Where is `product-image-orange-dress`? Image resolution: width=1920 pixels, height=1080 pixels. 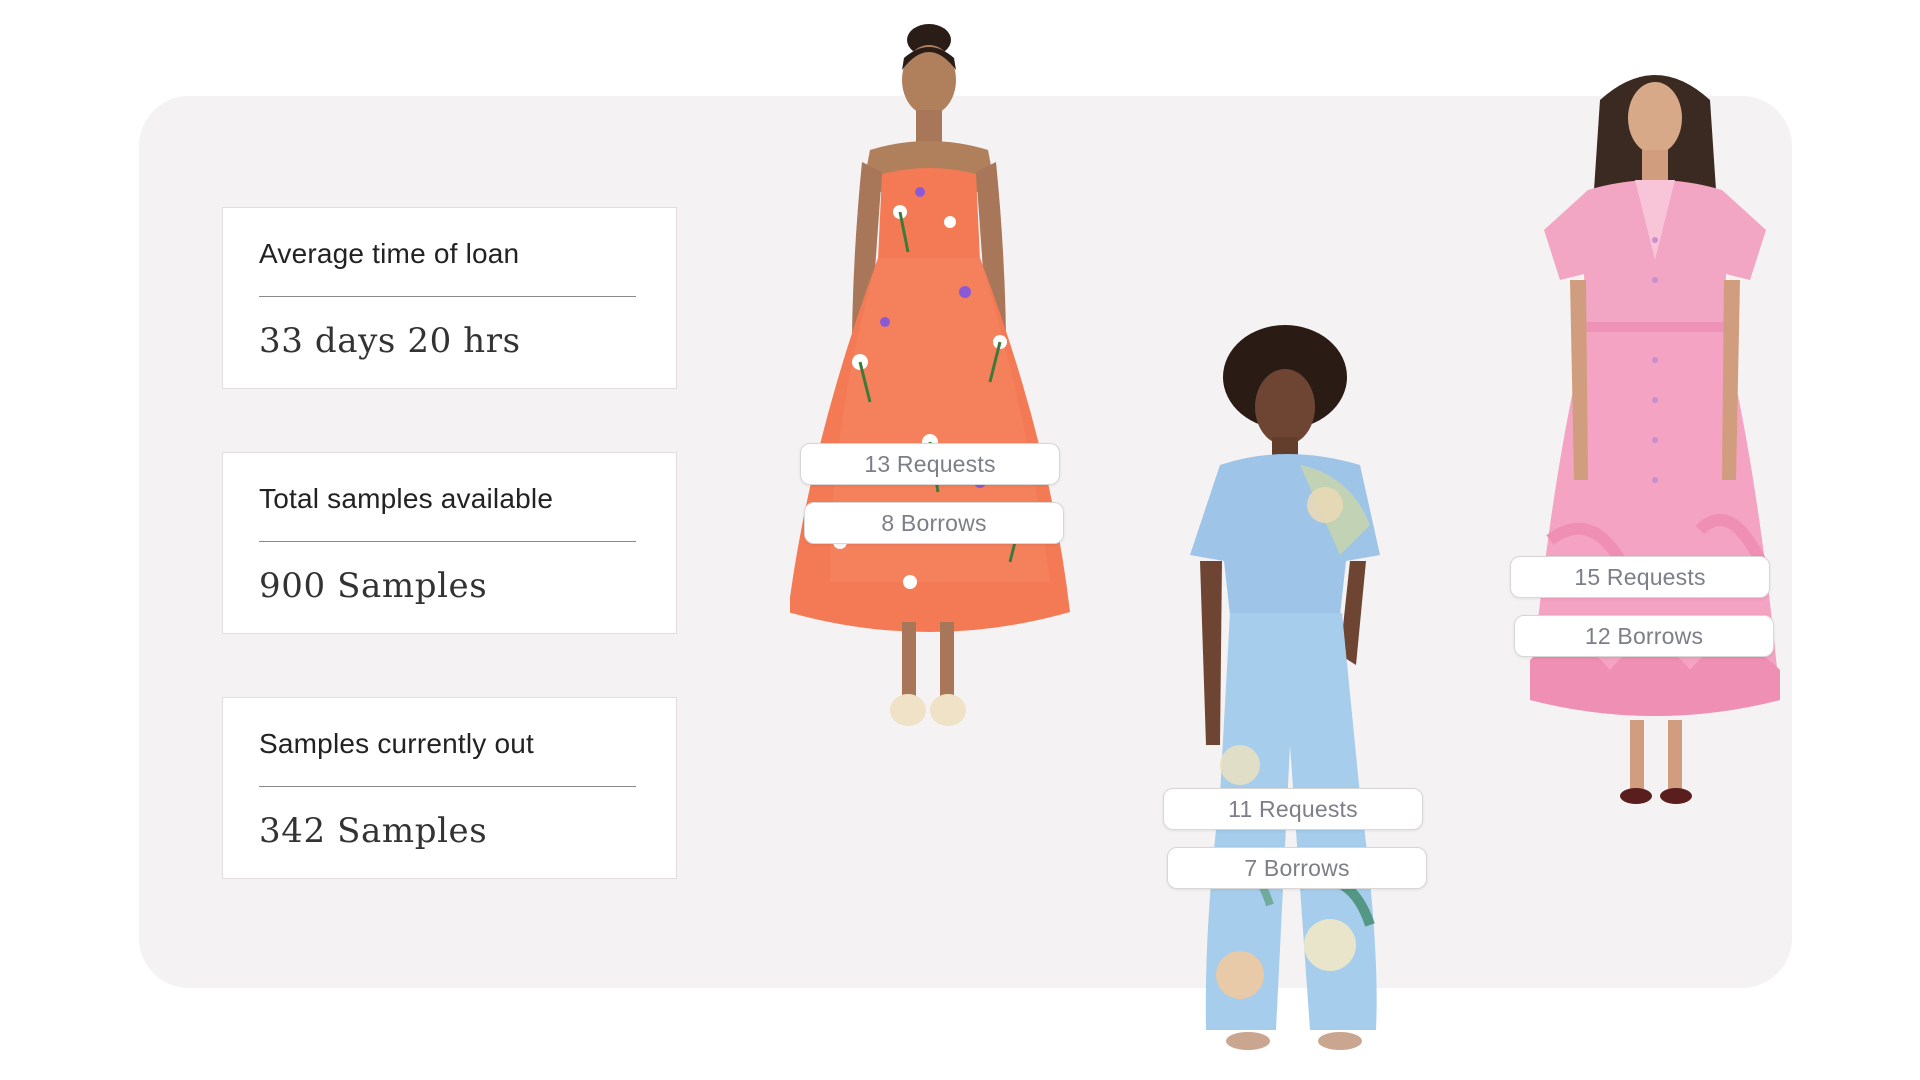 product-image-orange-dress is located at coordinates (940, 379).